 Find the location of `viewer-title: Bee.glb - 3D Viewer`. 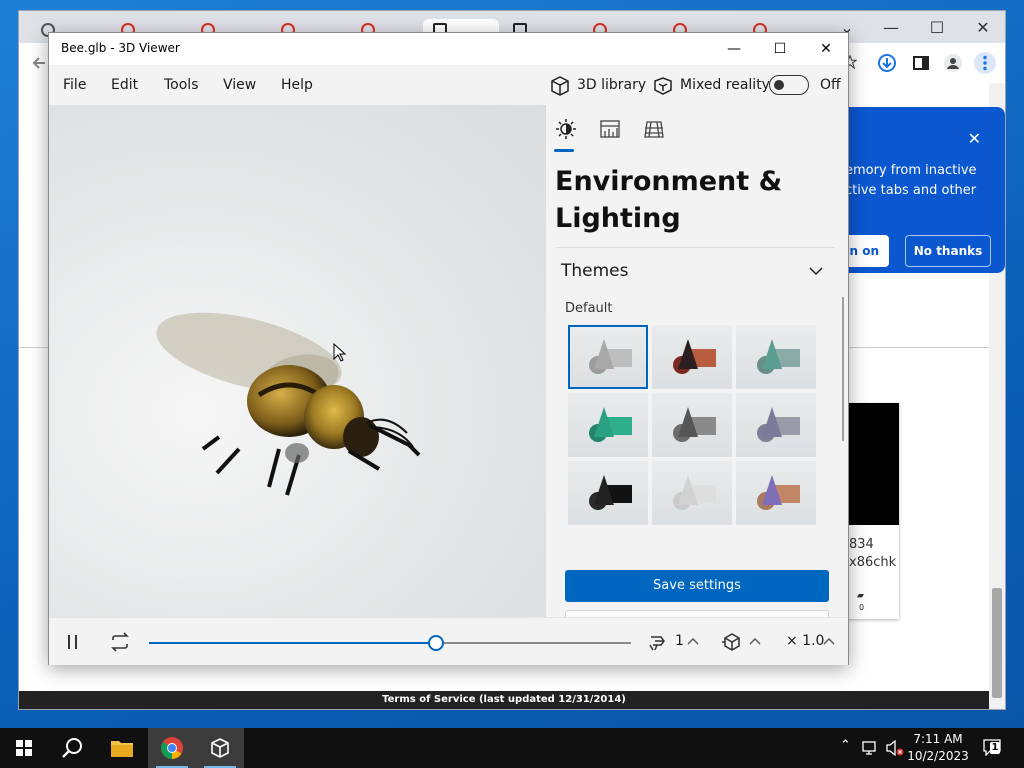

viewer-title: Bee.glb - 3D Viewer is located at coordinates (120, 48).